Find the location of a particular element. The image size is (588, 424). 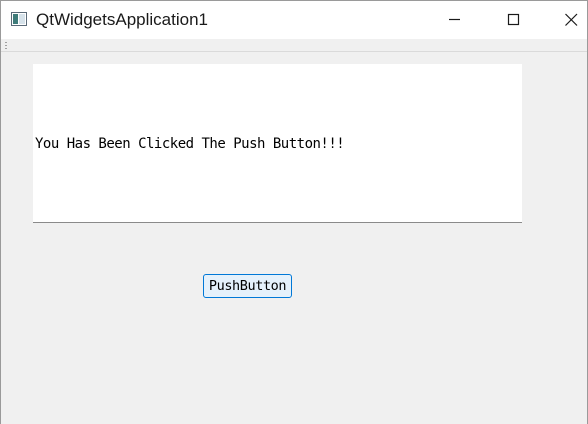

toolbar-grip-icon is located at coordinates (6, 45).